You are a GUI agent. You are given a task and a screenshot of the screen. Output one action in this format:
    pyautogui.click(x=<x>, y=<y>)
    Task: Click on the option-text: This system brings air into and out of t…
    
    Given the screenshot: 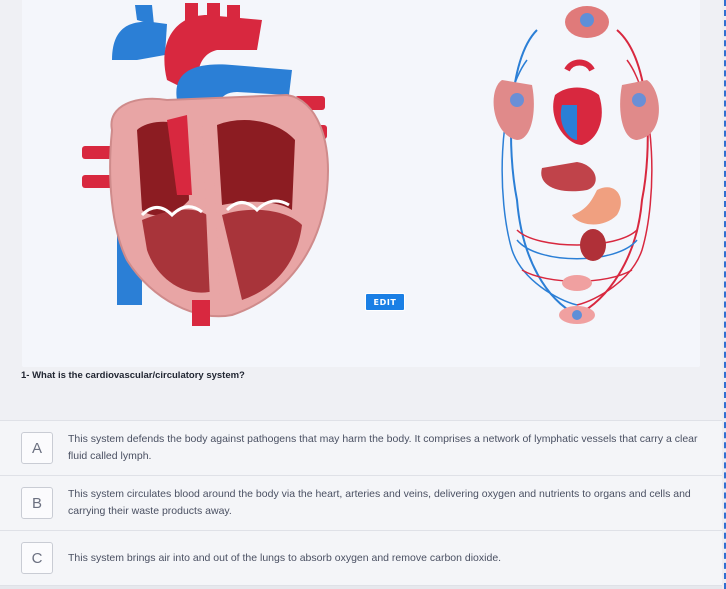 What is the action you would take?
    pyautogui.click(x=285, y=557)
    